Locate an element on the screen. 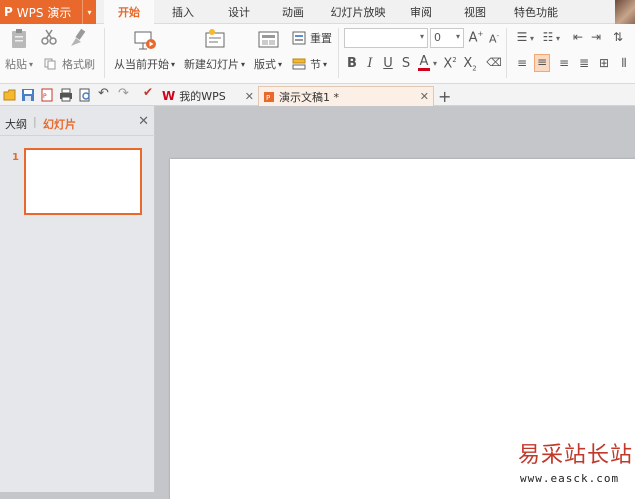  slide-thumbnail is located at coordinates (83, 181).